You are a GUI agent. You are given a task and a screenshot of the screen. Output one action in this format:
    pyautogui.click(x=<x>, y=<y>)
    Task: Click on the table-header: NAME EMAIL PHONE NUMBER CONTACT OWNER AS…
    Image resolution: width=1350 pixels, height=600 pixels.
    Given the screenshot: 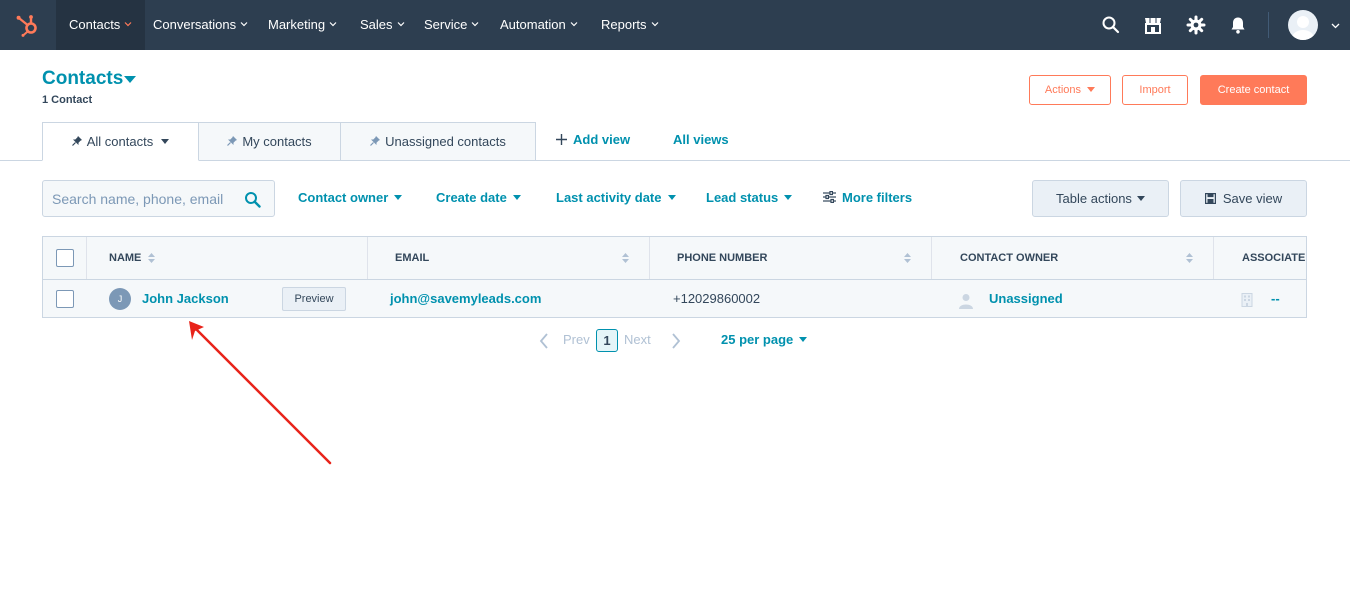 What is the action you would take?
    pyautogui.click(x=674, y=258)
    